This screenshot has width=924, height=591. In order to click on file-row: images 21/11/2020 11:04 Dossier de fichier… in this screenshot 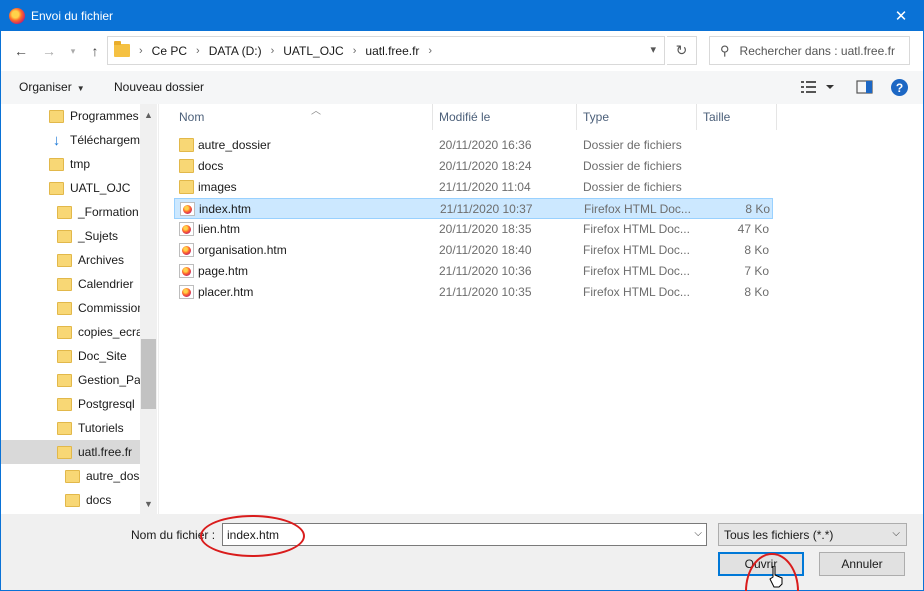, I will do `click(473, 187)`.